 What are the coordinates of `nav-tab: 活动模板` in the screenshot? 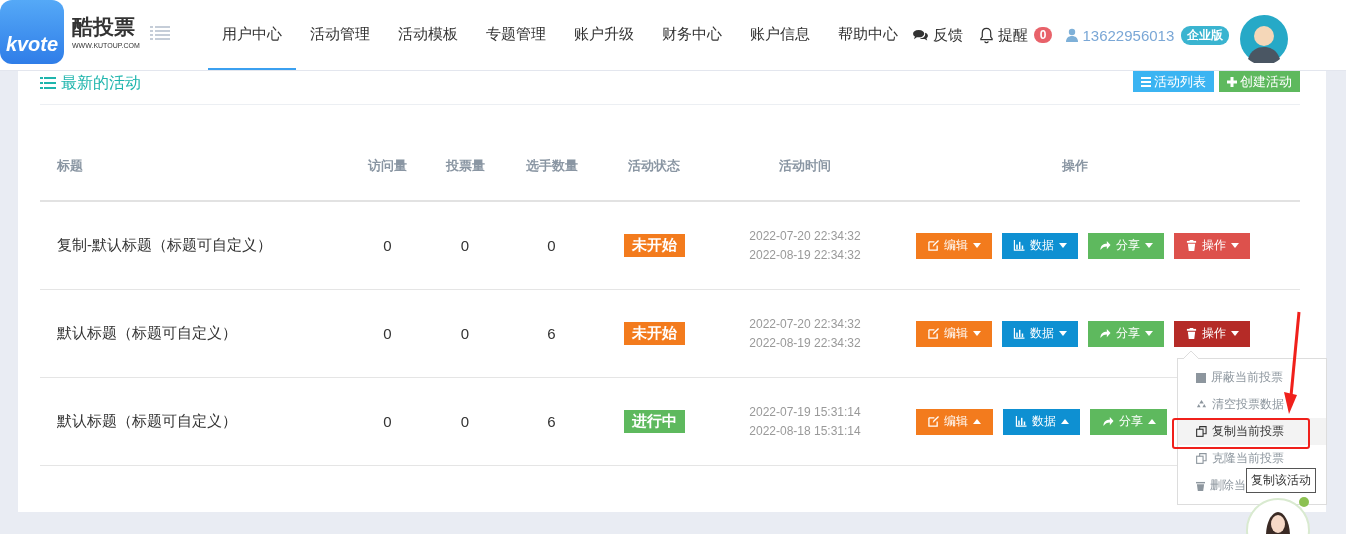 It's located at (427, 35).